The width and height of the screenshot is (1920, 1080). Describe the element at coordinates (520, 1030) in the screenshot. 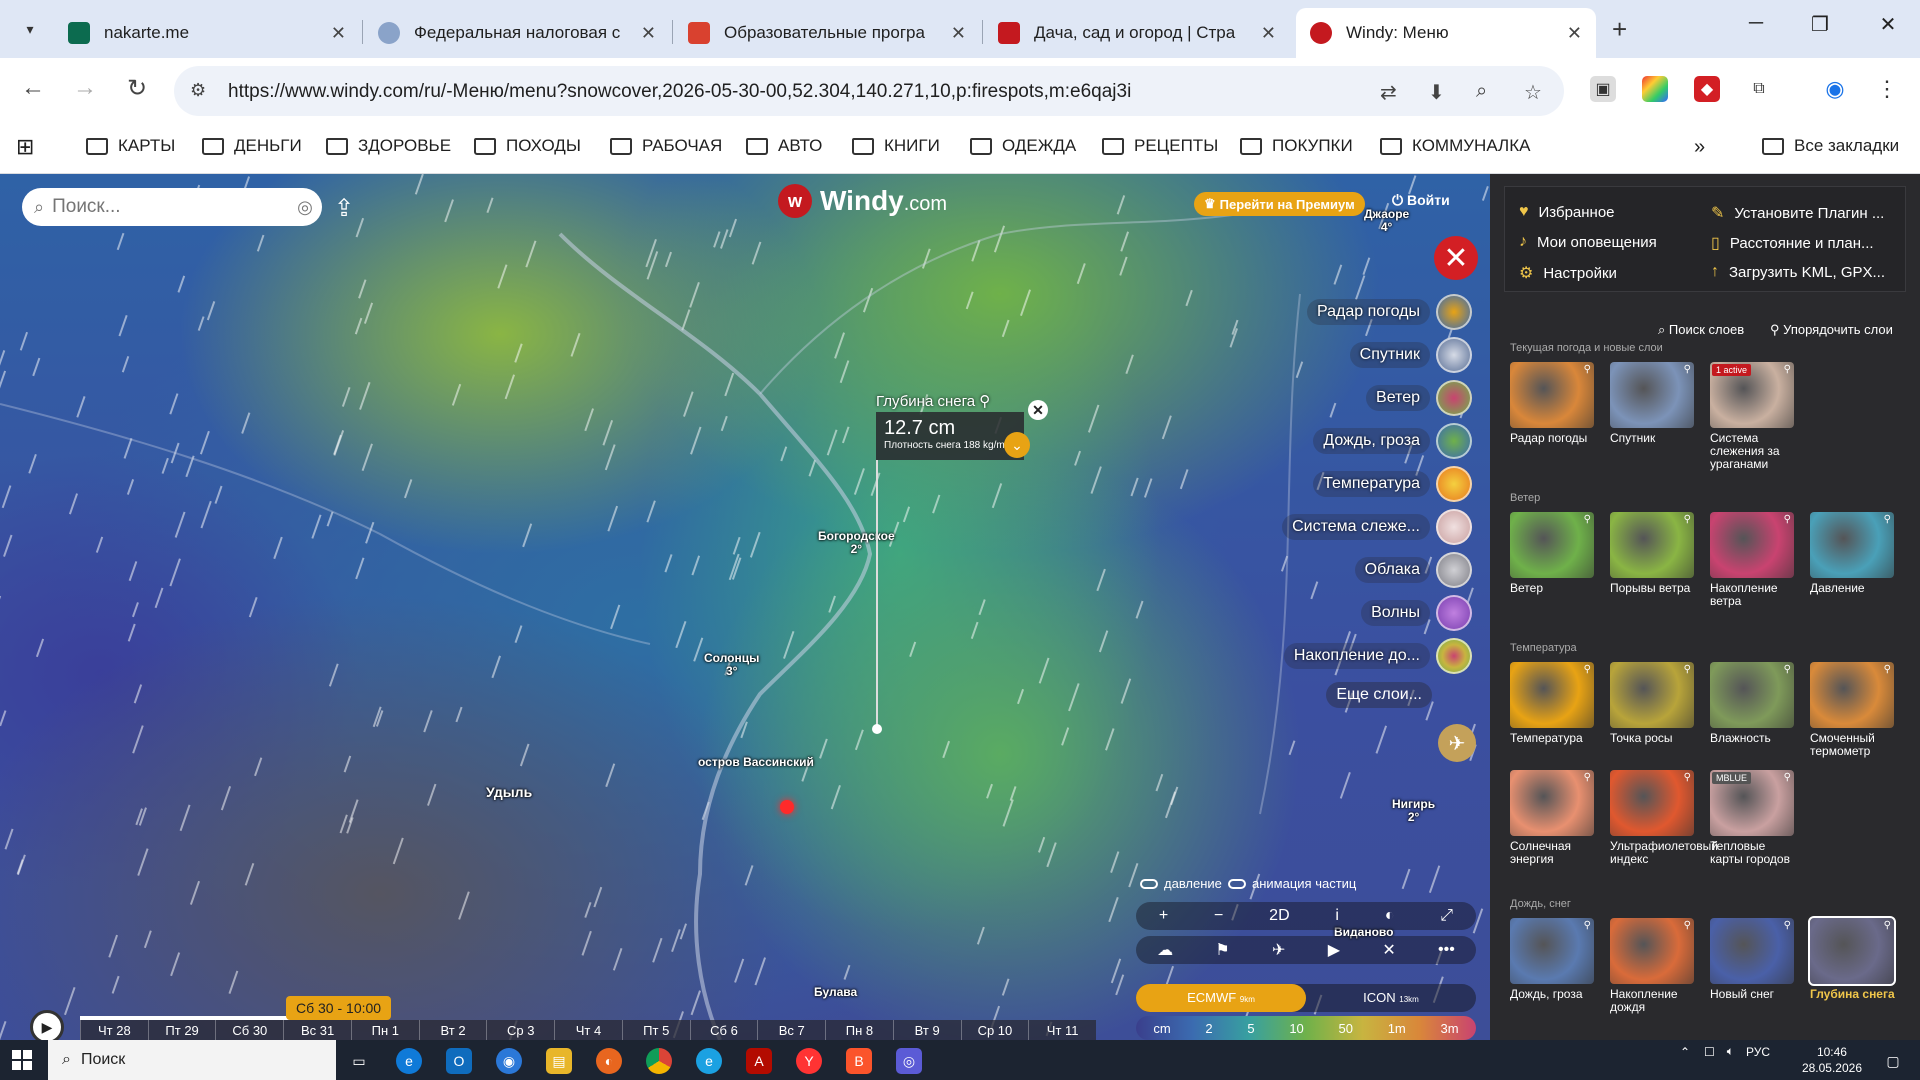

I see `timeline-day: Ср 3` at that location.